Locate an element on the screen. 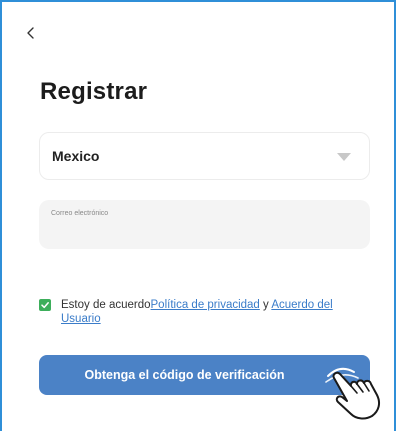 The height and width of the screenshot is (431, 396). agreement-and: y is located at coordinates (265, 305).